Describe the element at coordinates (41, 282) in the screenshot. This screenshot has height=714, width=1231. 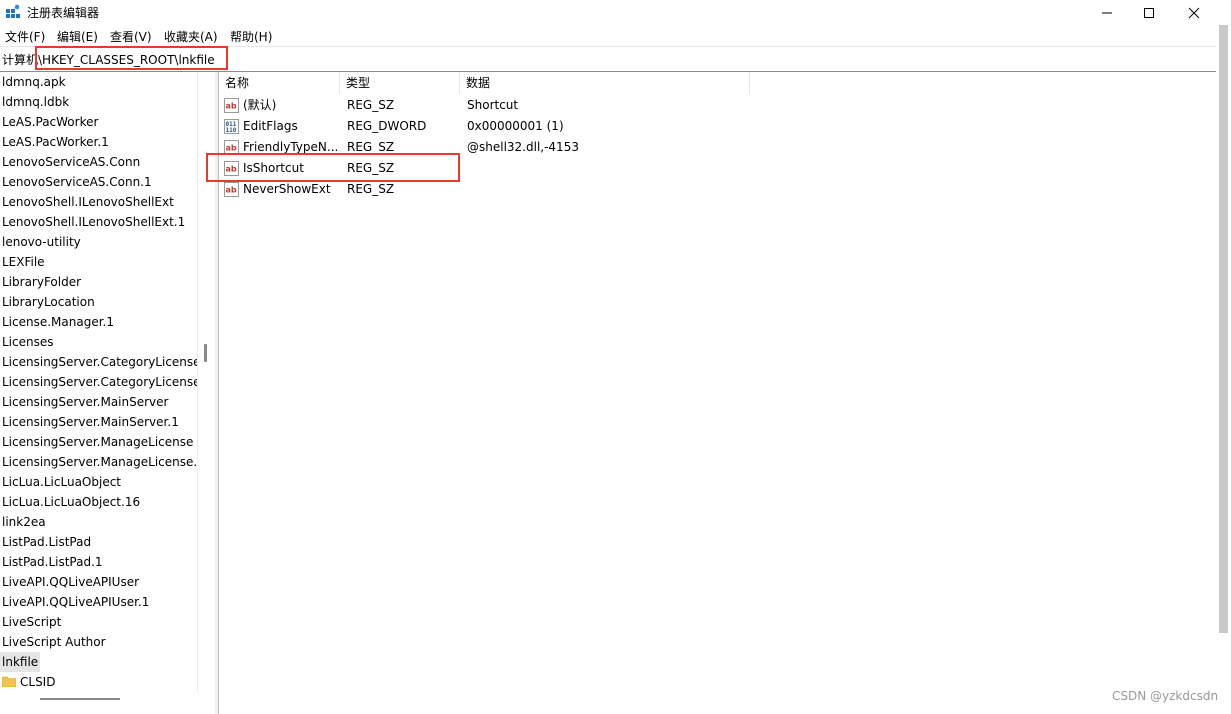
I see `tree-item: LibraryFolder` at that location.